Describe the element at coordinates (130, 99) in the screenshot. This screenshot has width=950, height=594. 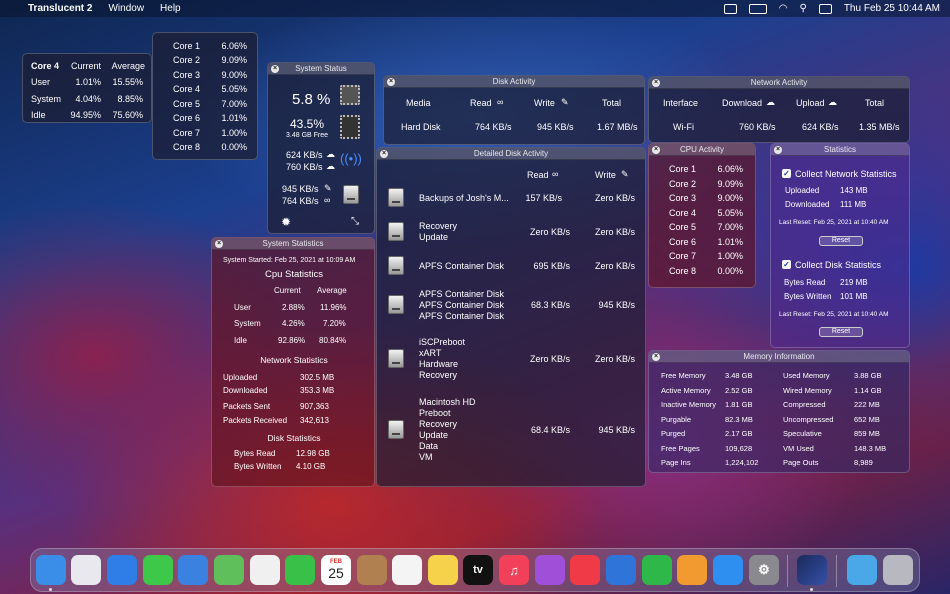
I see `core4-system-average: 8.85%` at that location.